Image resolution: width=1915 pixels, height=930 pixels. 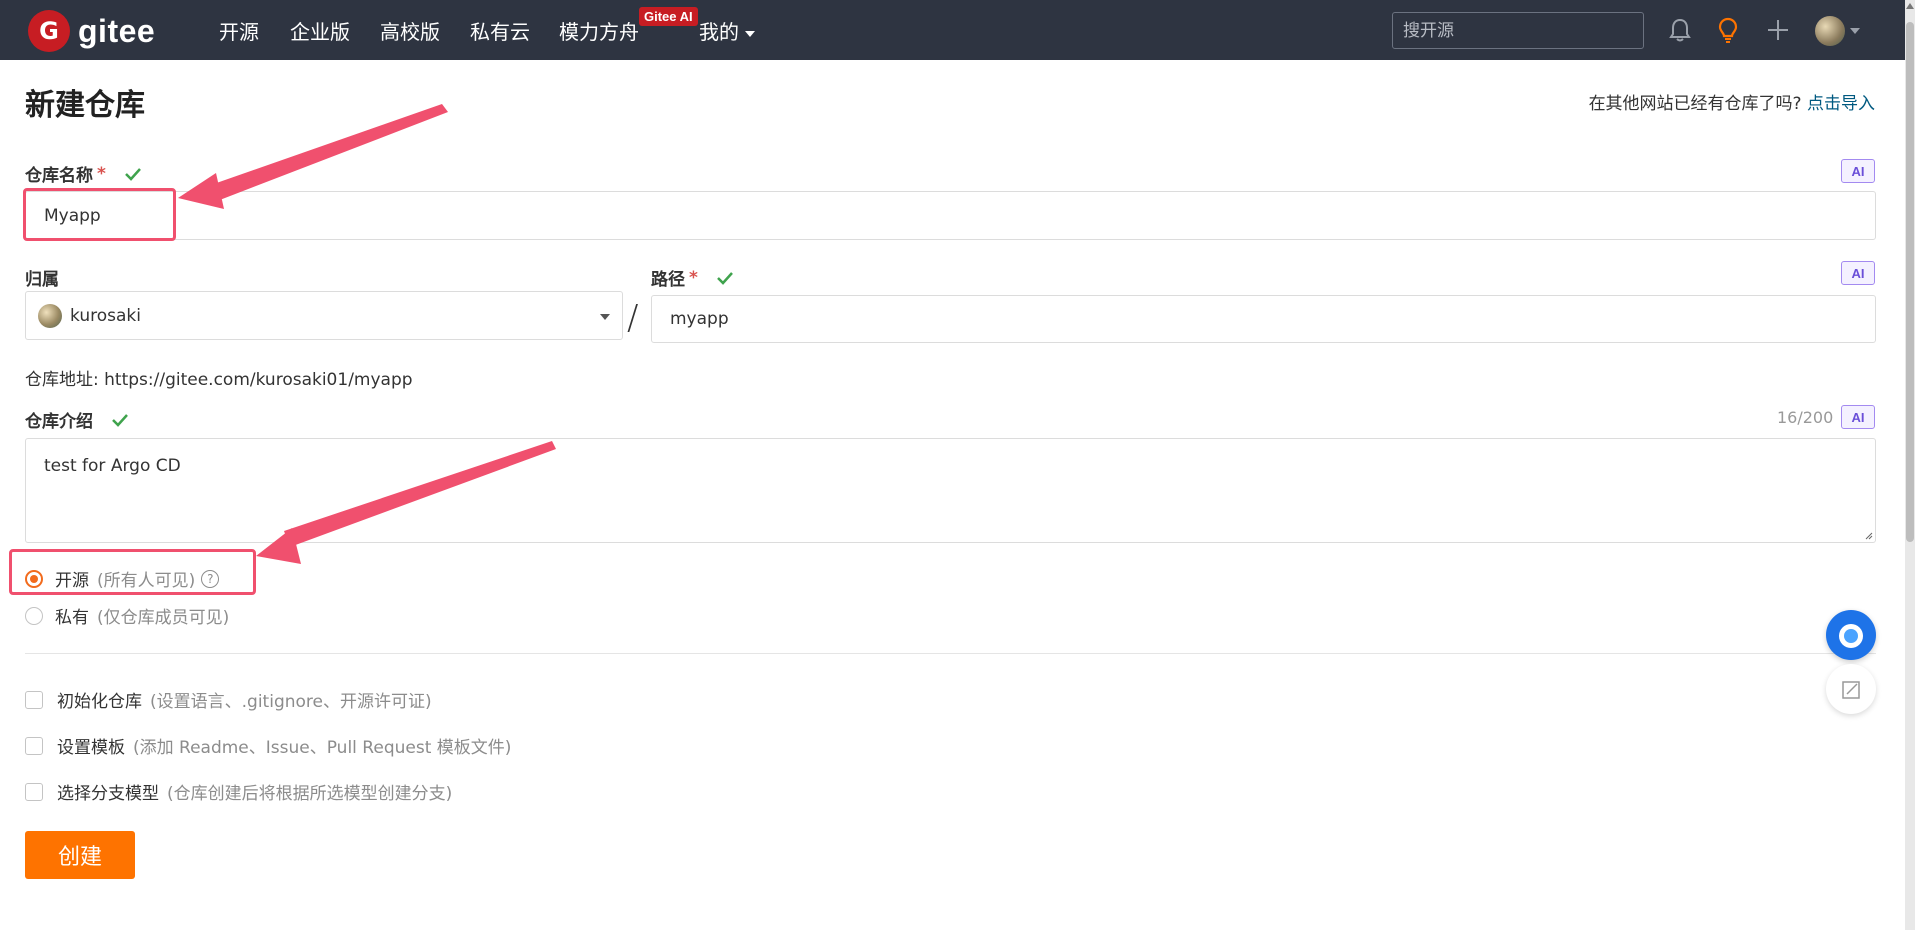 What do you see at coordinates (1830, 31) in the screenshot?
I see `user-avatar` at bounding box center [1830, 31].